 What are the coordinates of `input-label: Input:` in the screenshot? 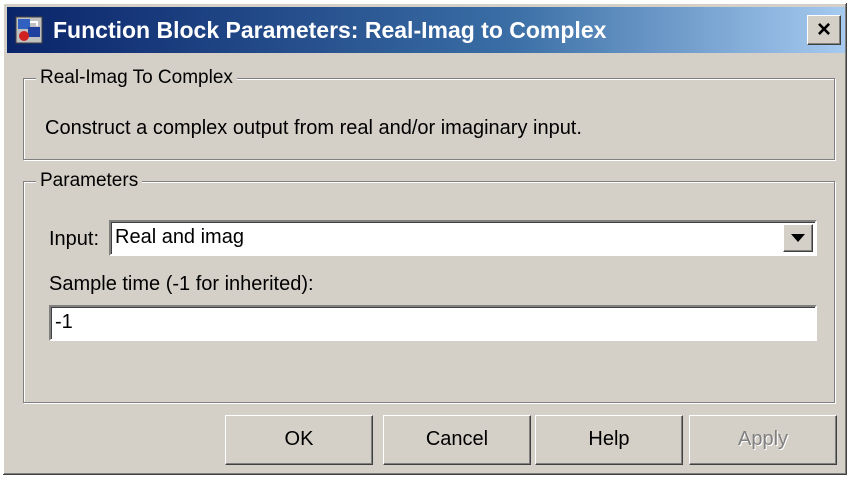 It's located at (74, 239).